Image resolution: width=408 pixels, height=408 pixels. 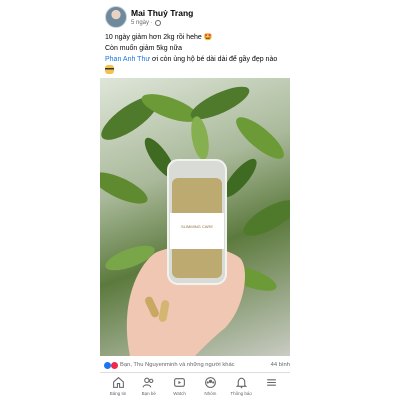 What do you see at coordinates (197, 231) in the screenshot?
I see `bottle-label` at bounding box center [197, 231].